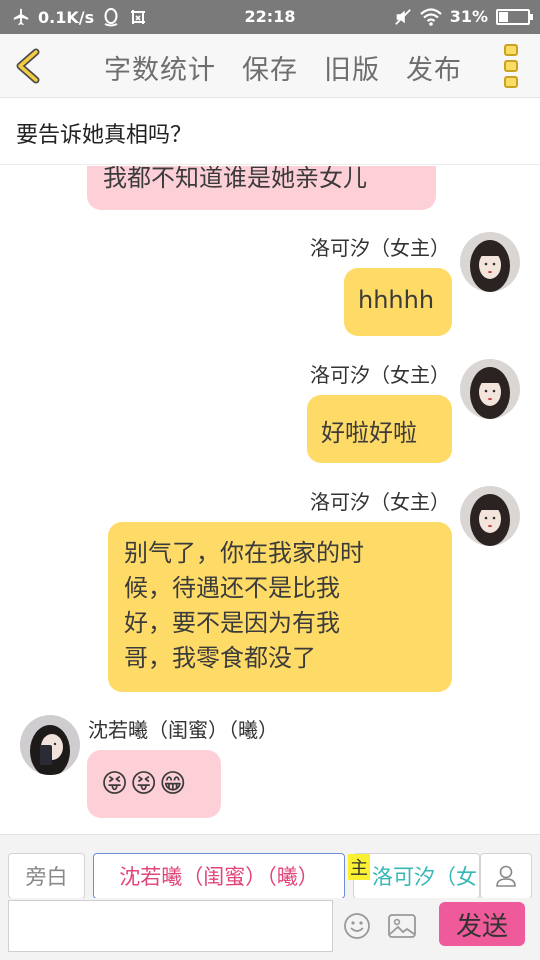  Describe the element at coordinates (173, 784) in the screenshot. I see `grin-emoji-icon: 😁` at that location.